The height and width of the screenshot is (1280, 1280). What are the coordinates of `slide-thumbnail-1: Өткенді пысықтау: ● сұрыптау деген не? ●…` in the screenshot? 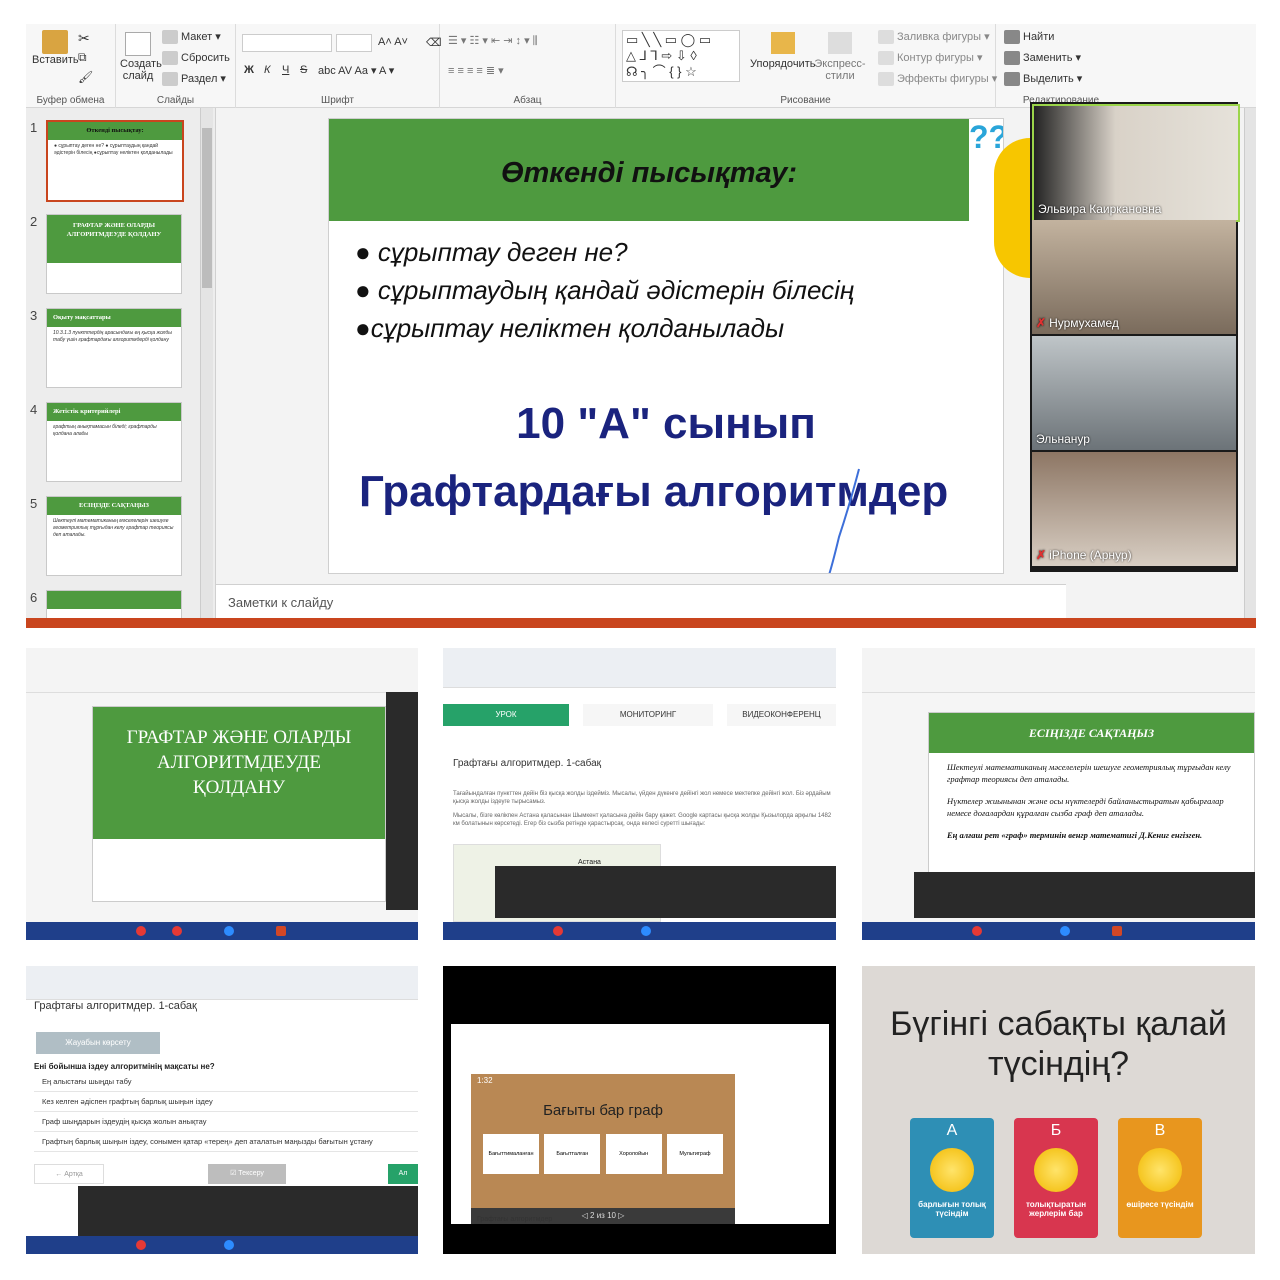 It's located at (115, 161).